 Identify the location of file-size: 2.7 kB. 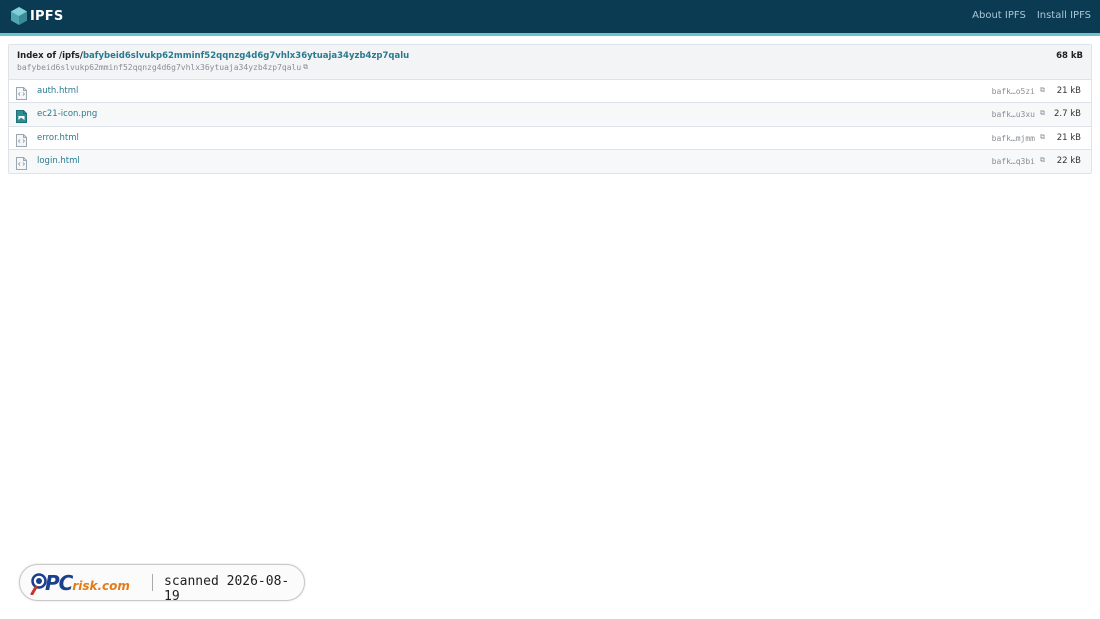
(1067, 114).